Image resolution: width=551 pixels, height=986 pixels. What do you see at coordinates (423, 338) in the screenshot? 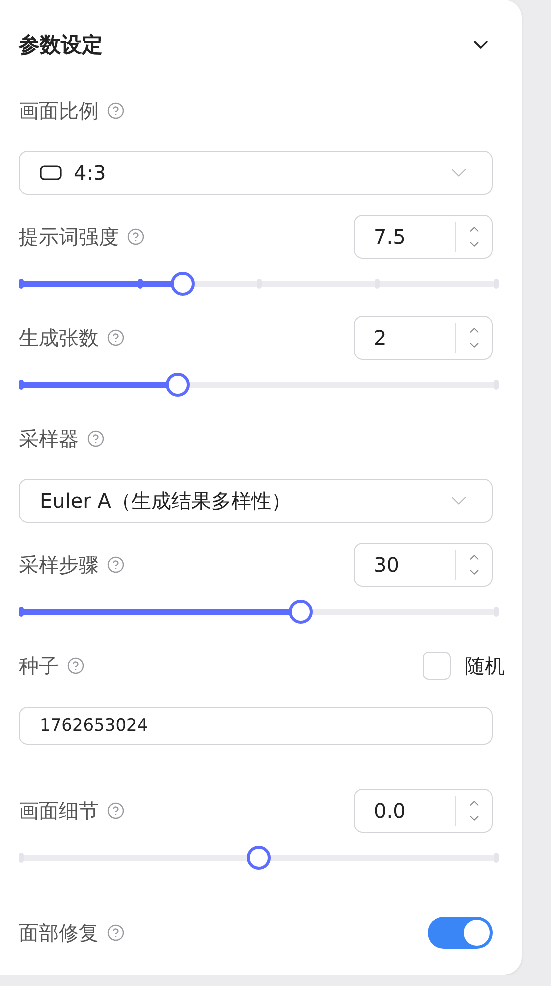
I see `number-input: 2` at bounding box center [423, 338].